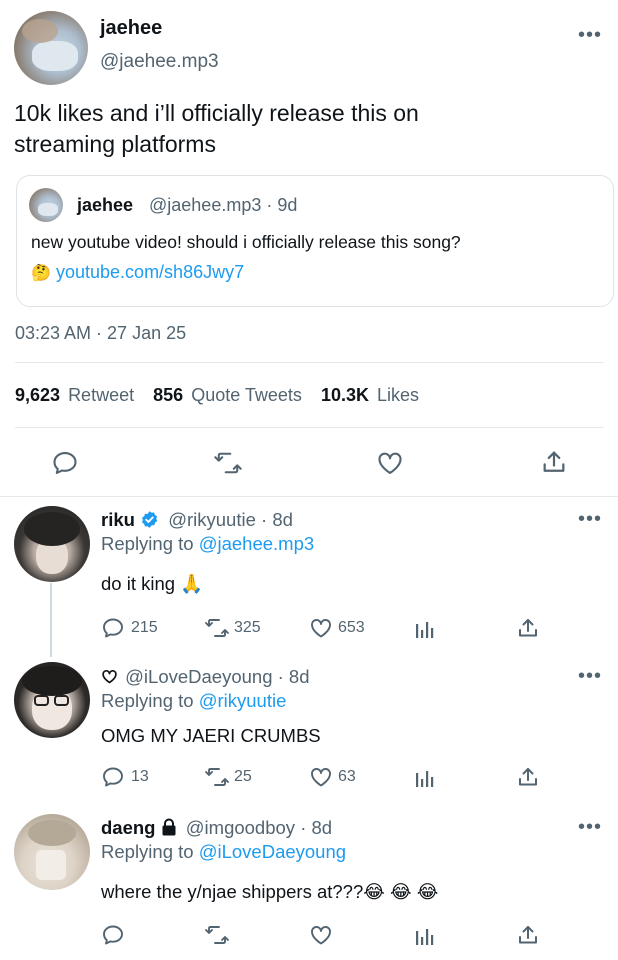 This screenshot has height=960, width=618. I want to click on like-count: 10.3K, so click(345, 395).